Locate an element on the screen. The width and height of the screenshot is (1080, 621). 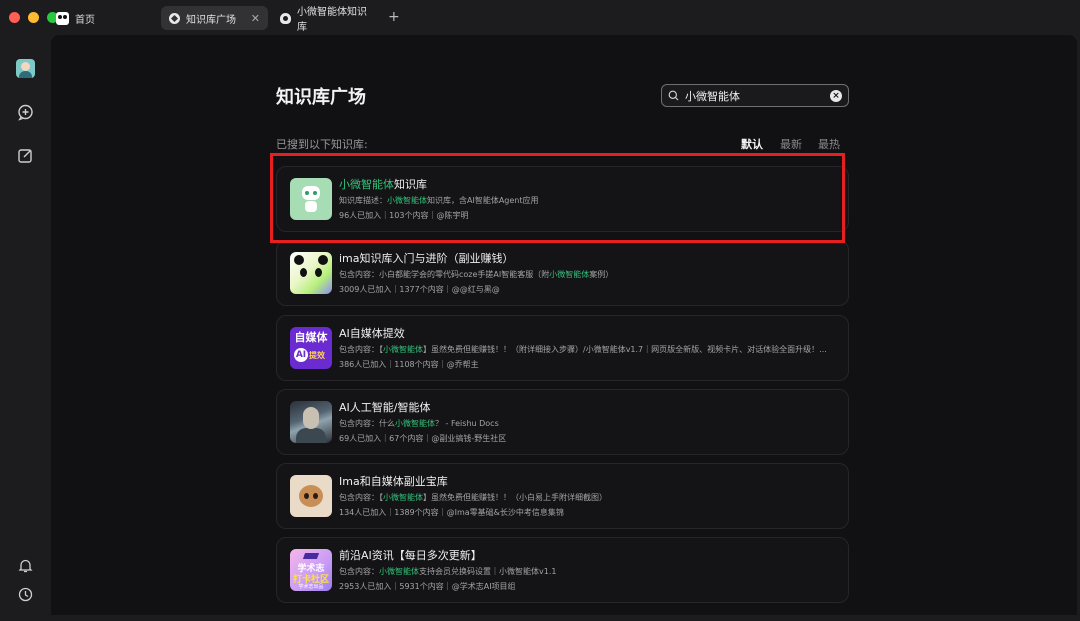
sort-newest: 最新 is located at coordinates (791, 144).